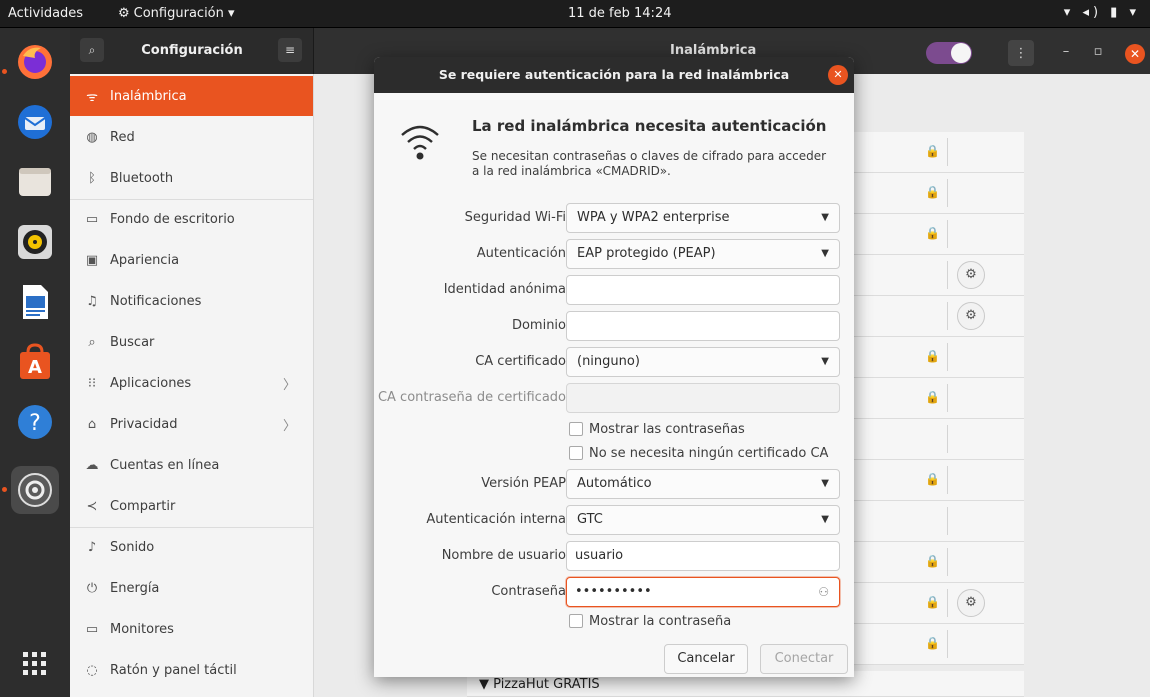 The height and width of the screenshot is (697, 1150). I want to click on sidebar-item-background: ▭ Fondo de escritorio, so click(191, 219).